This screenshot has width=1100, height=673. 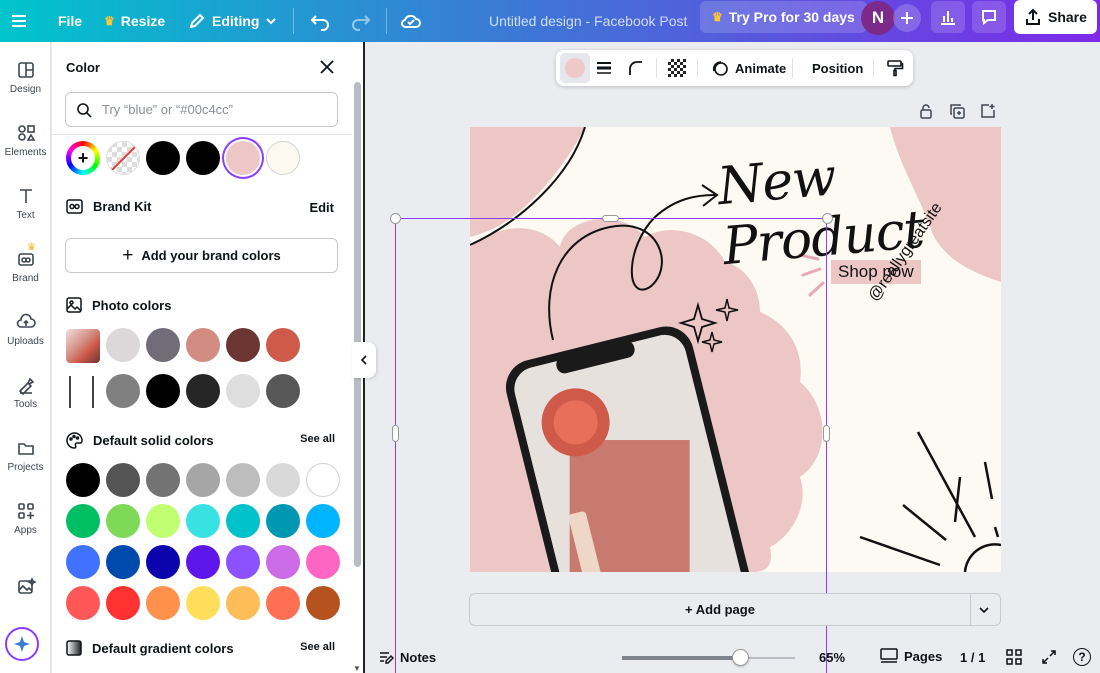 I want to click on file-menu: File, so click(x=70, y=21).